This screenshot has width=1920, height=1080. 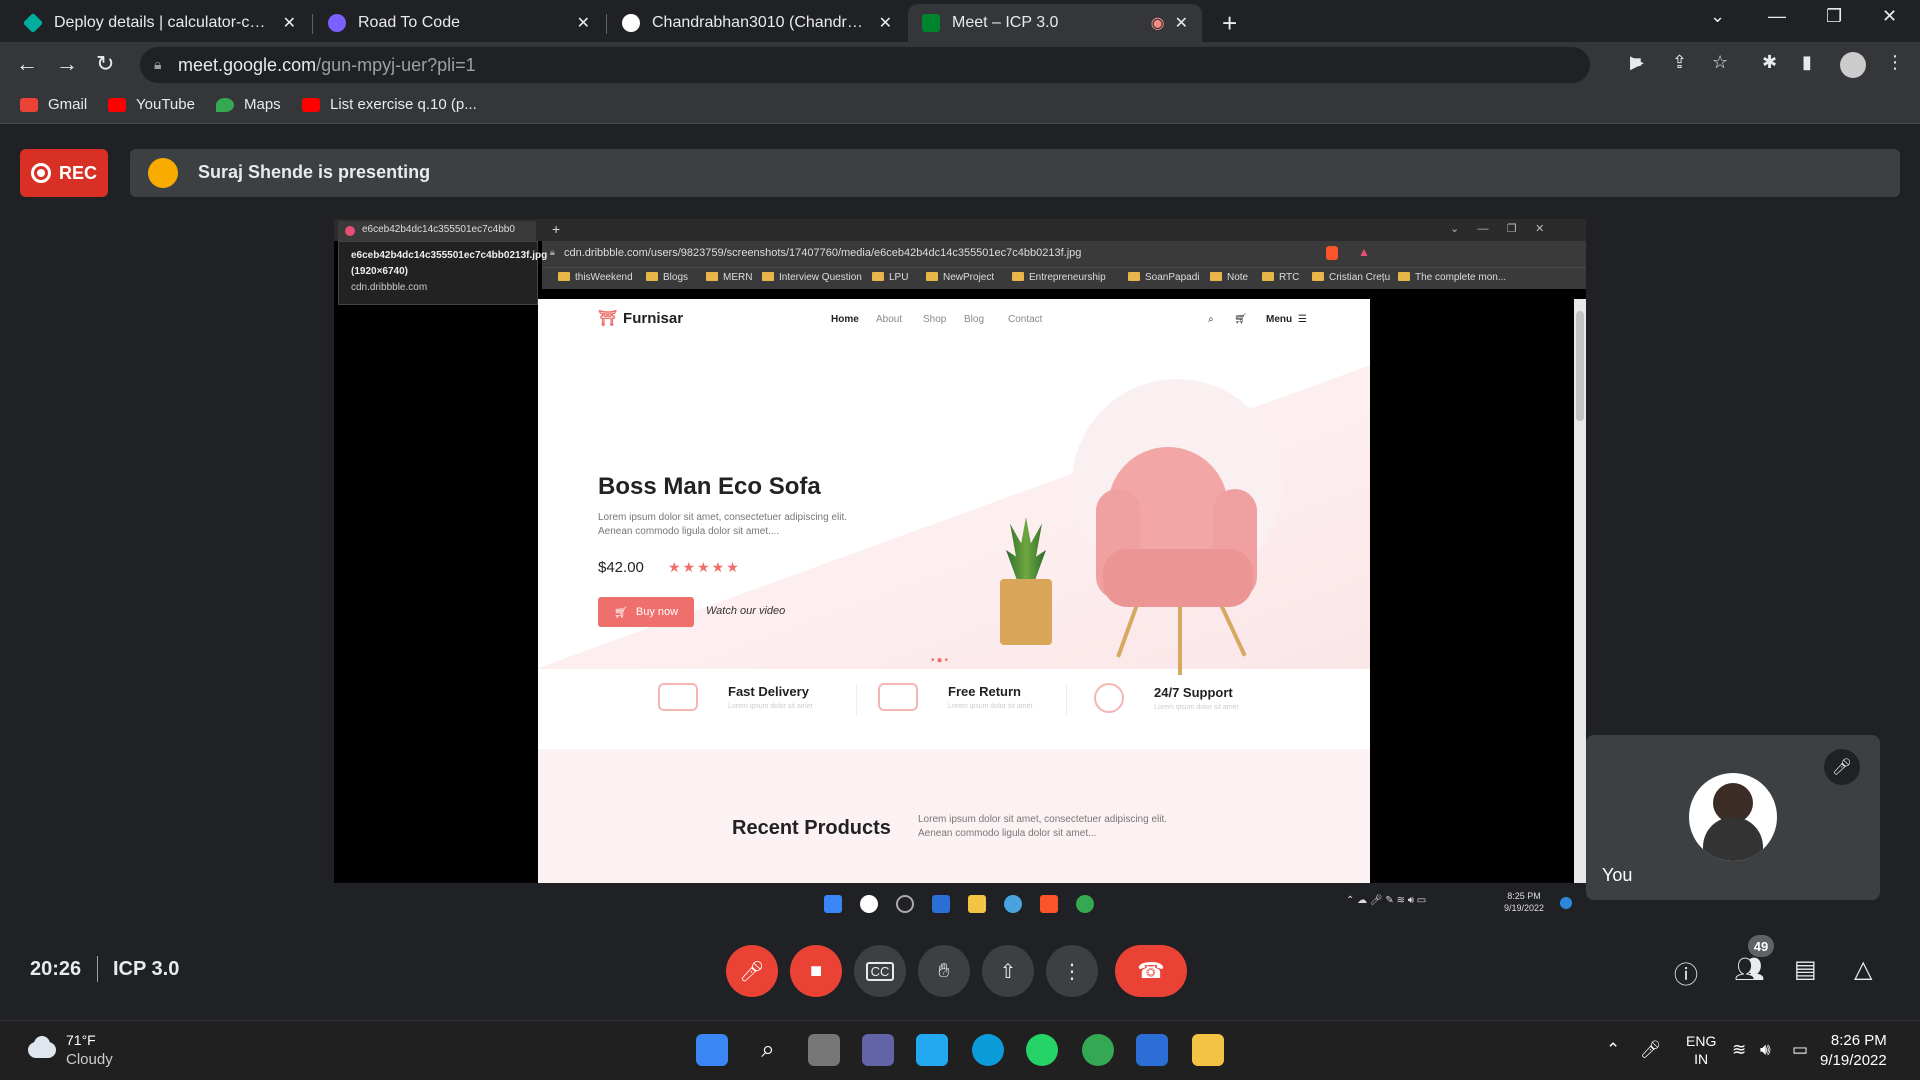 What do you see at coordinates (1805, 969) in the screenshot?
I see `chat-icon: ▤` at bounding box center [1805, 969].